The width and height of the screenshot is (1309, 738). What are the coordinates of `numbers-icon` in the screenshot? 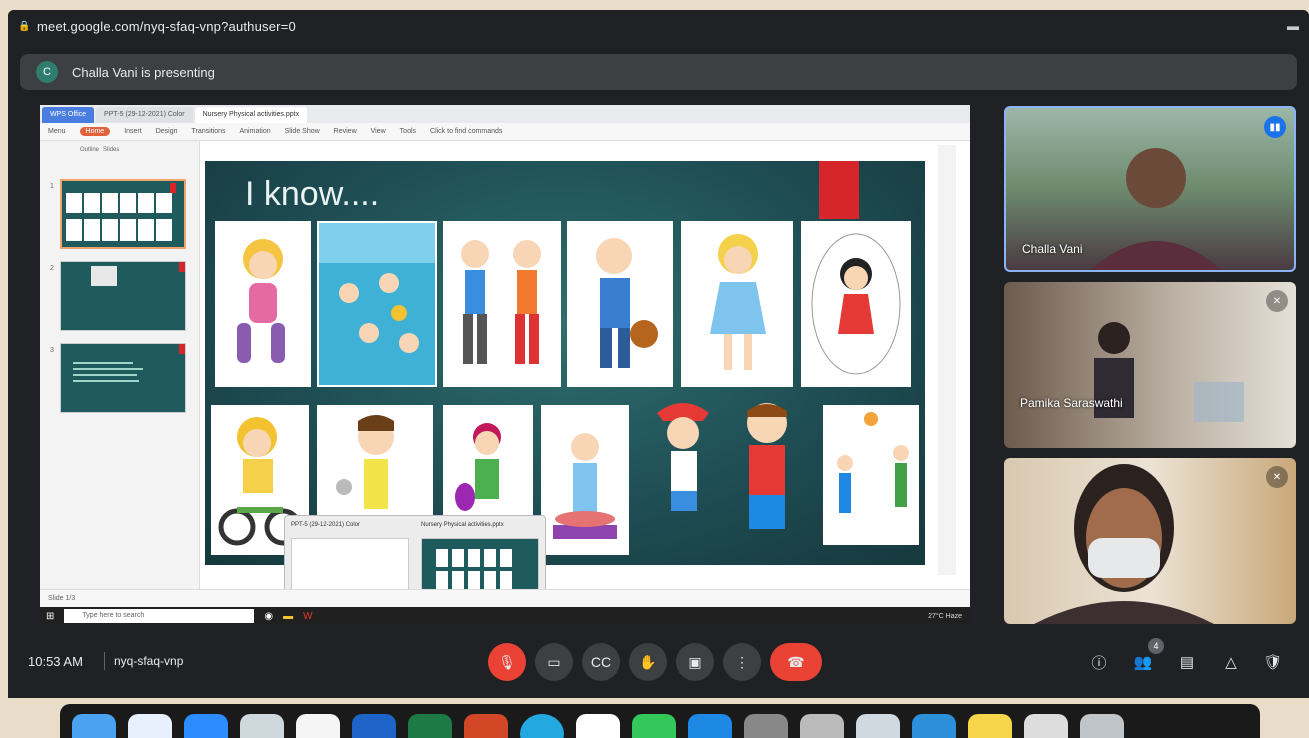 It's located at (654, 726).